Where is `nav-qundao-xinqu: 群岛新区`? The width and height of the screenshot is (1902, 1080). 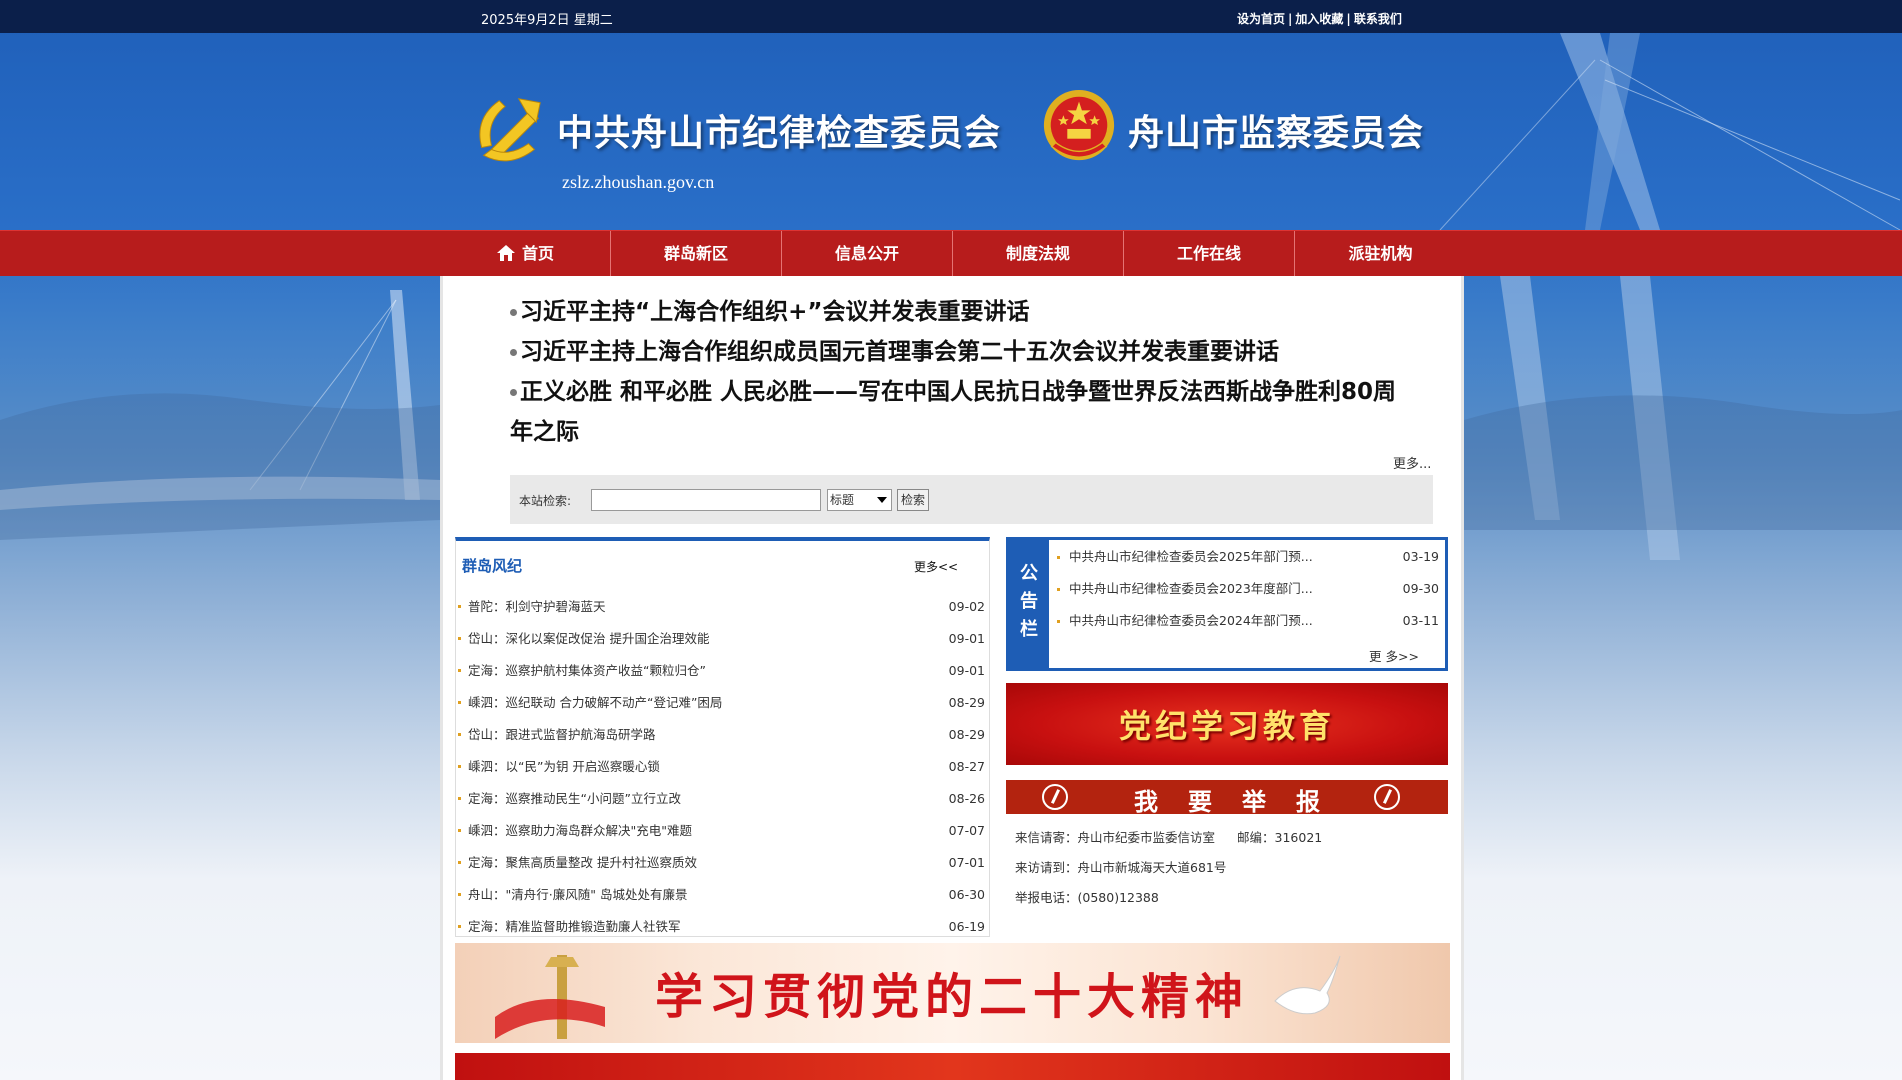 nav-qundao-xinqu: 群岛新区 is located at coordinates (696, 254).